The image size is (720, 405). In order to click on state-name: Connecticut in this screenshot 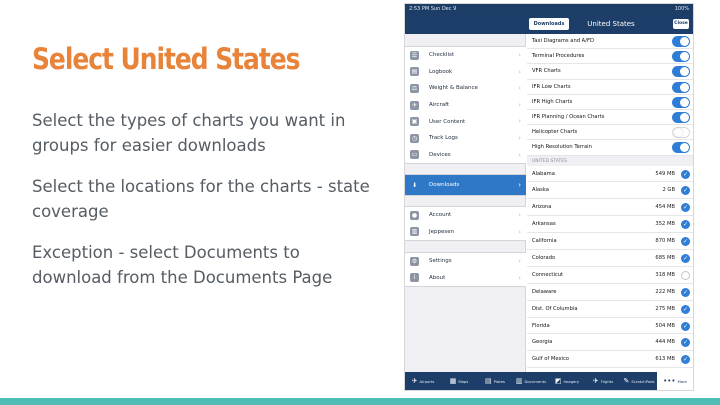, I will do `click(548, 274)`.